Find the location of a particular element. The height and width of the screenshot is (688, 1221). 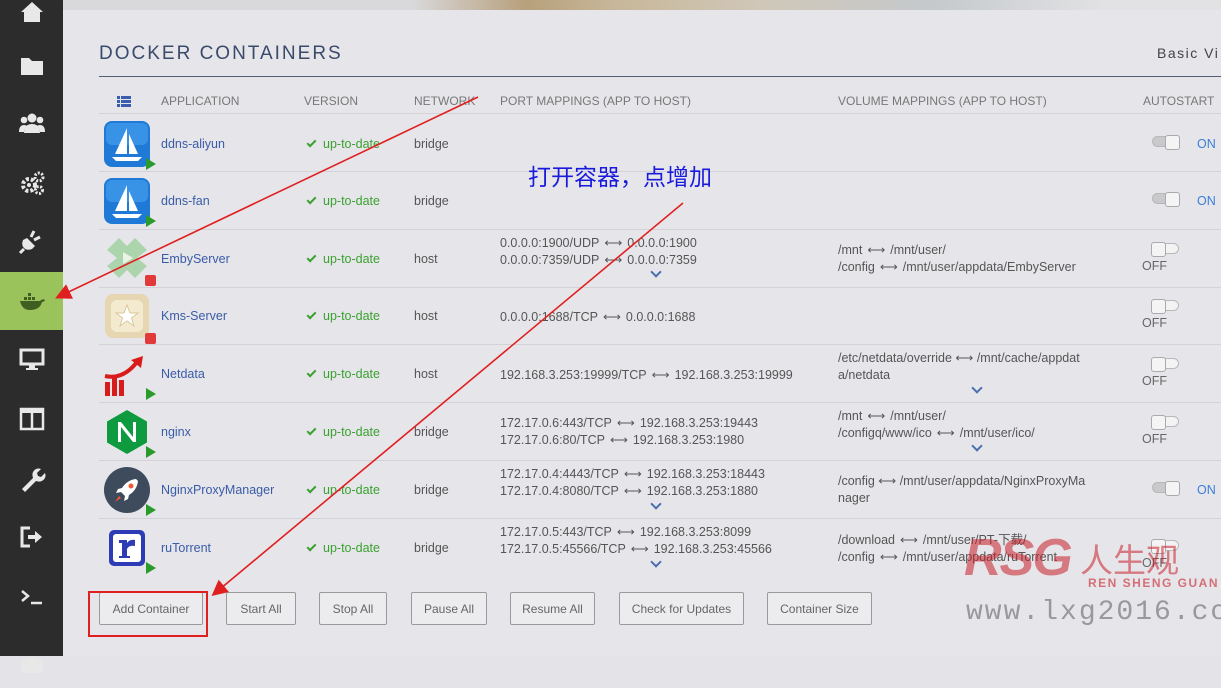

annotation-highlight-box is located at coordinates (148, 614).